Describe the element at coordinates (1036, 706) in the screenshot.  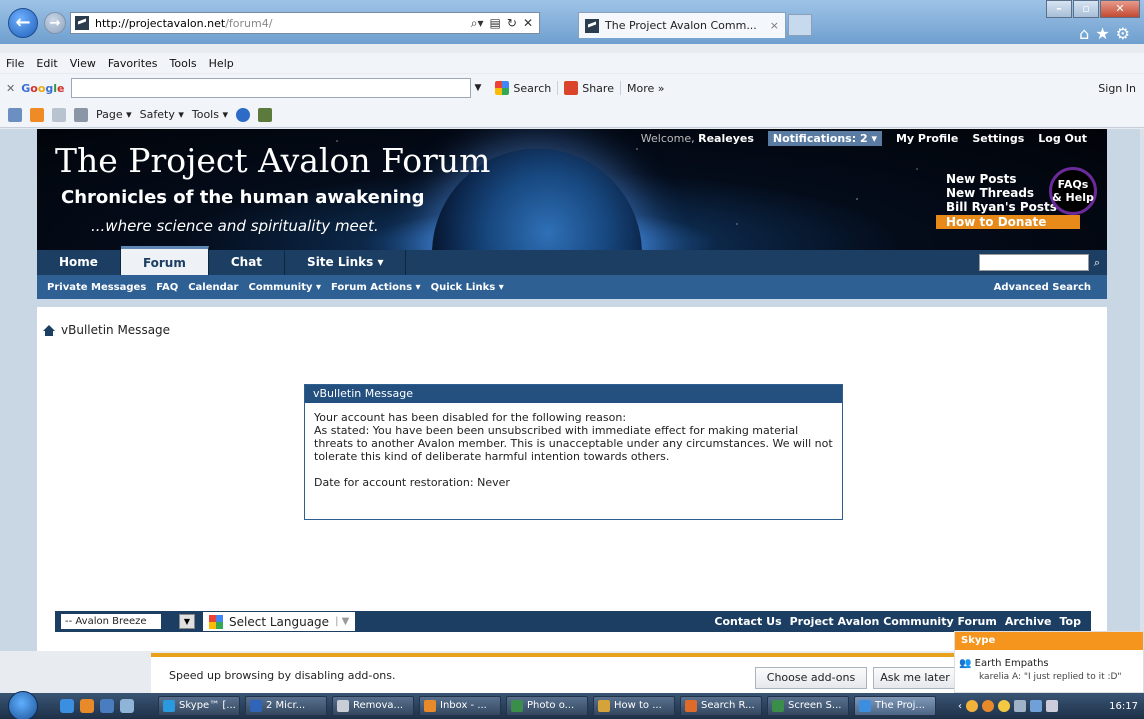
I see `tray-display-icon` at that location.